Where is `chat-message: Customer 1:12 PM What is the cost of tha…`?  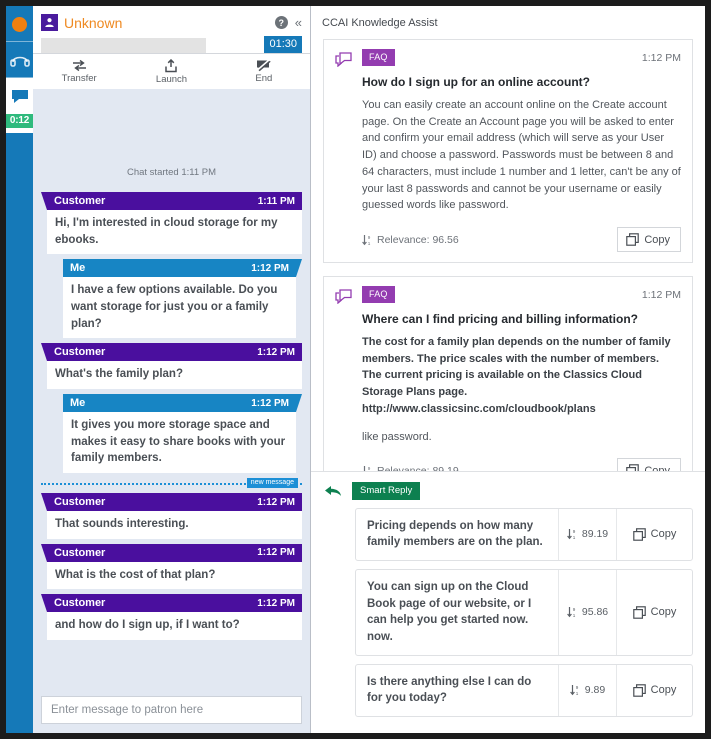 chat-message: Customer 1:12 PM What is the cost of tha… is located at coordinates (171, 566).